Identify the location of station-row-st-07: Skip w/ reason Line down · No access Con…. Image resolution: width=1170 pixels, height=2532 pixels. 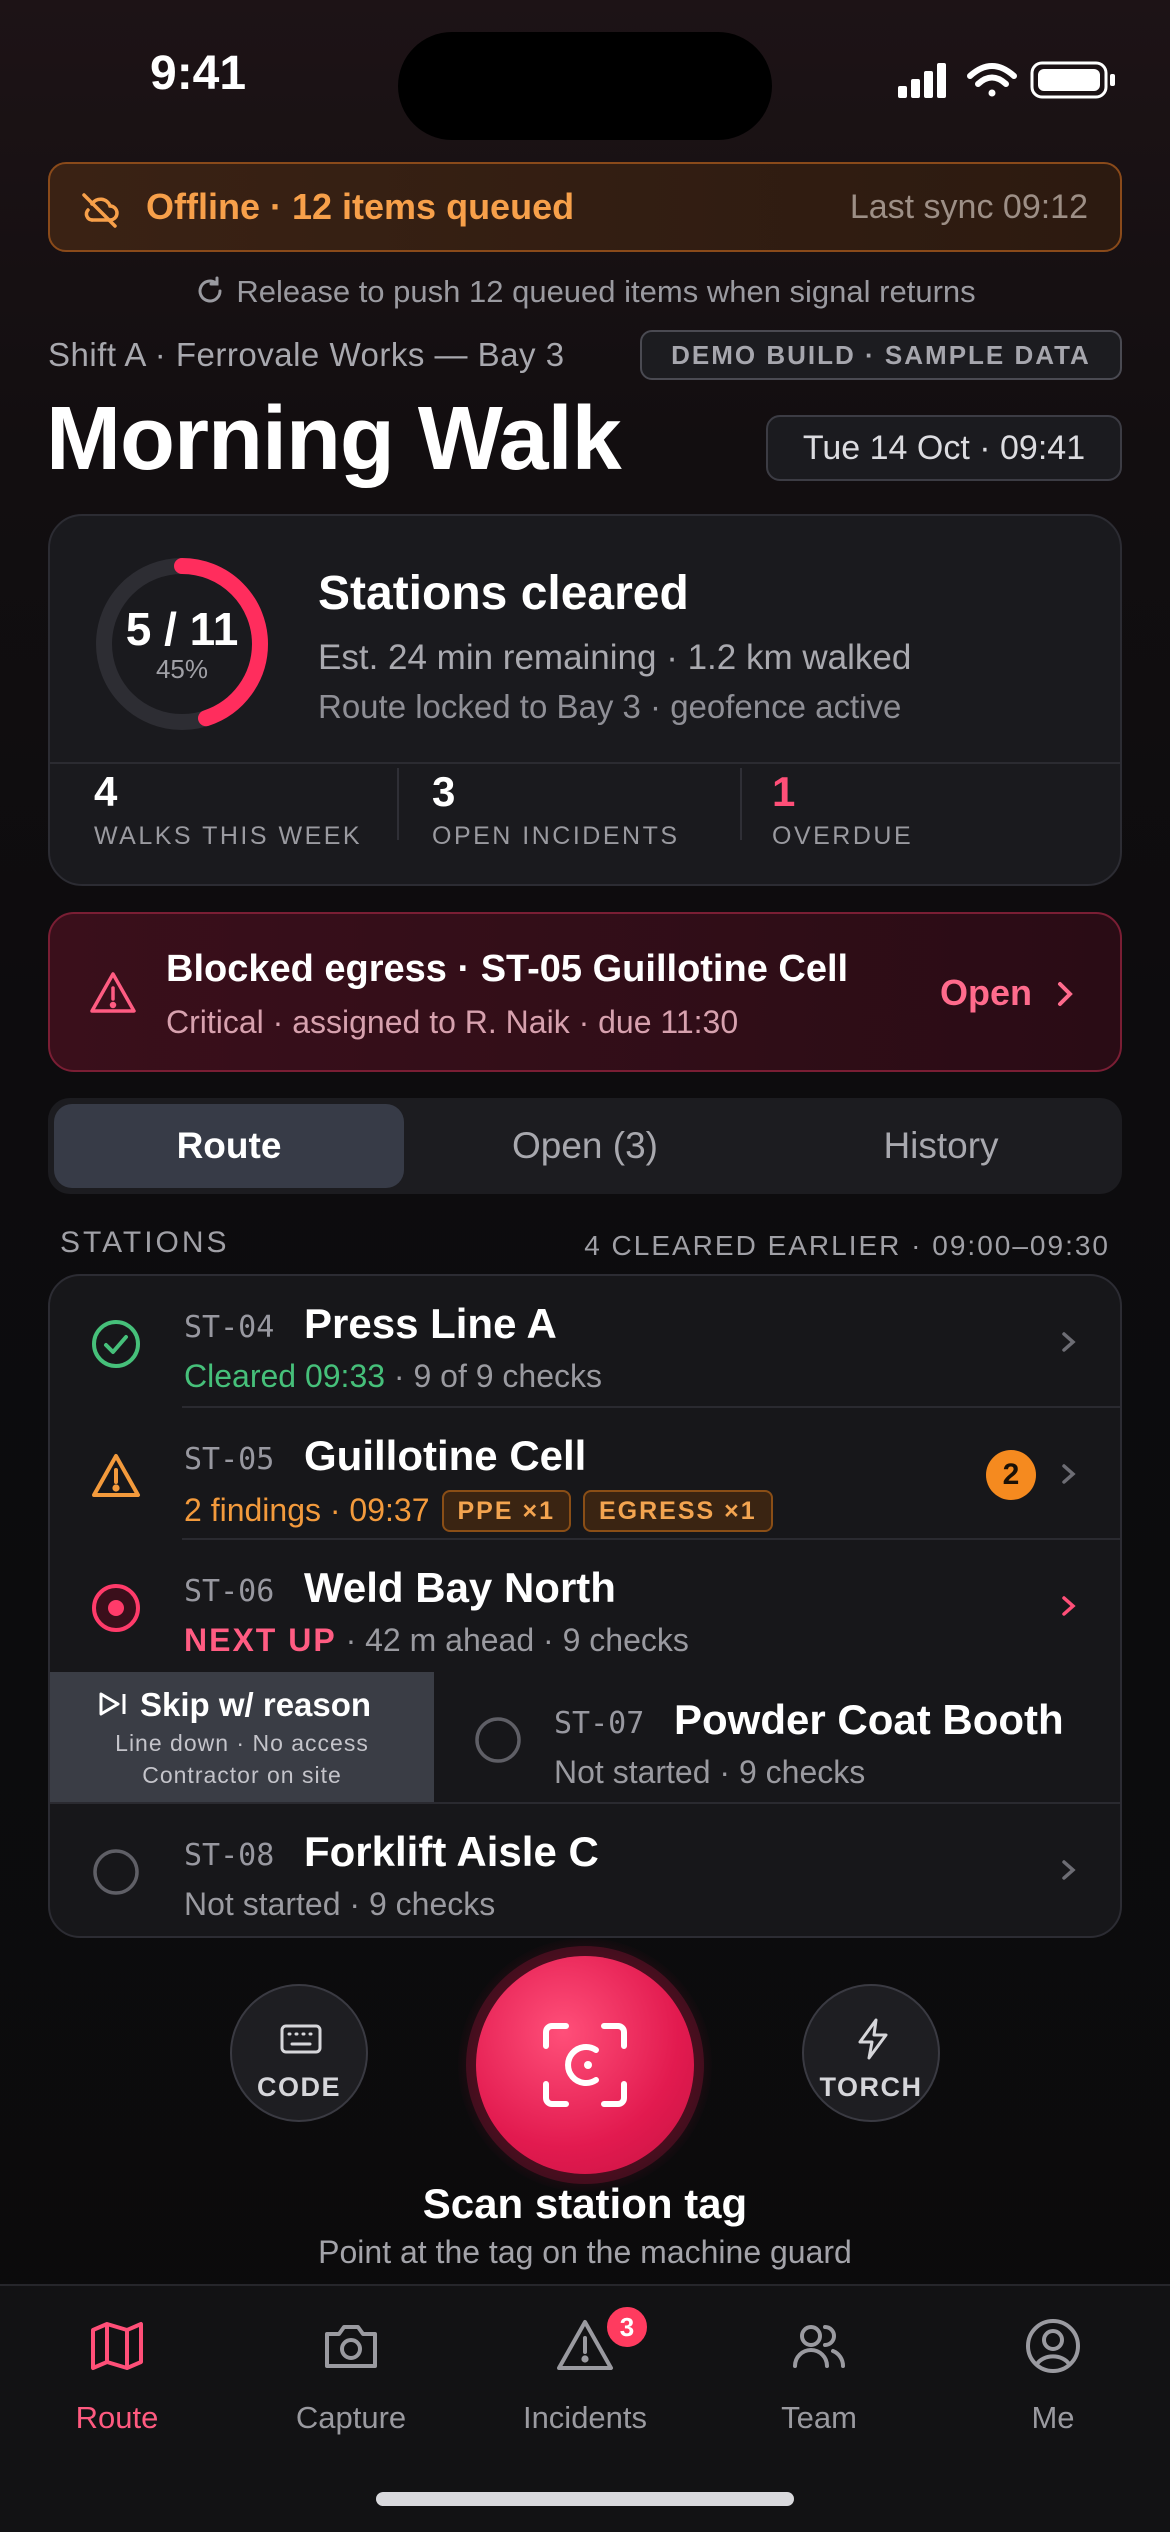
(585, 1738).